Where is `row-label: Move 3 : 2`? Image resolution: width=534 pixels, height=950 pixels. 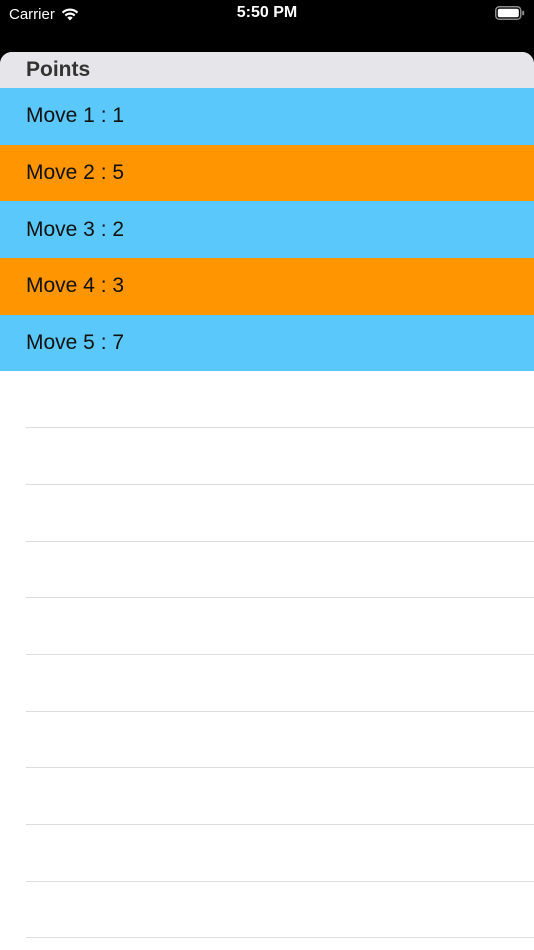
row-label: Move 3 : 2 is located at coordinates (75, 229).